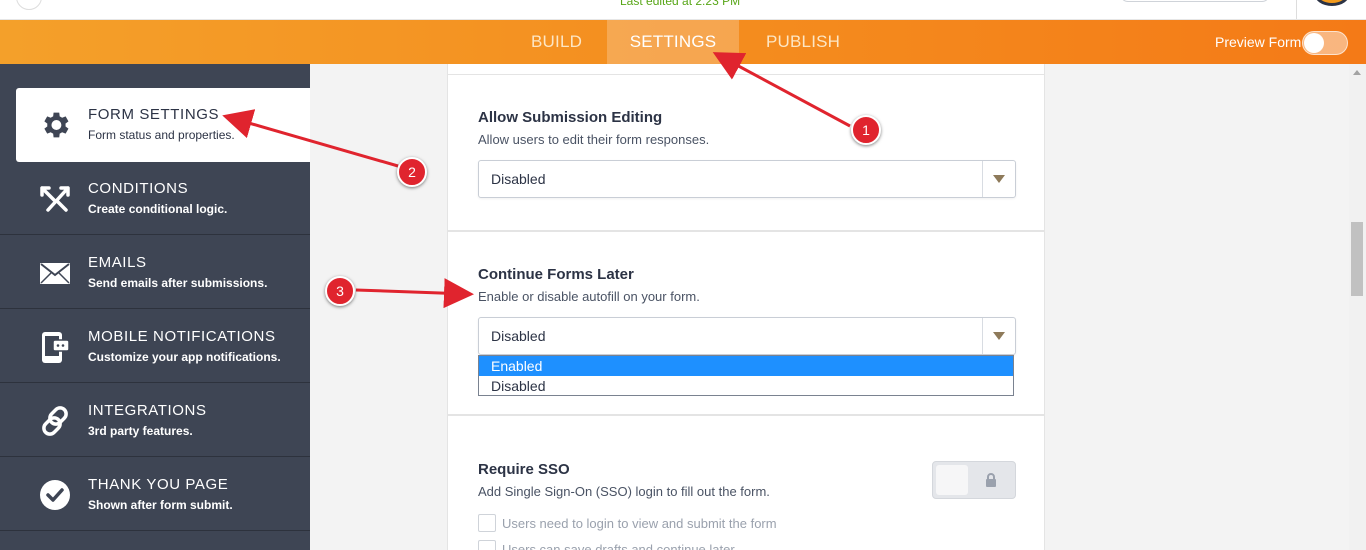 This screenshot has height=550, width=1366. I want to click on builder-nav: BUILD SETTINGS PUBLISH Preview Form, so click(683, 42).